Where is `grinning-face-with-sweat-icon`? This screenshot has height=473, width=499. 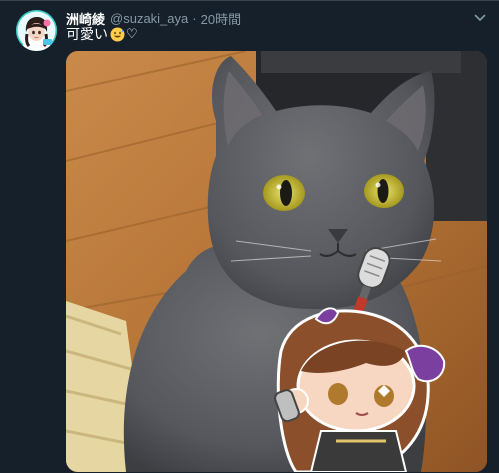
grinning-face-with-sweat-icon is located at coordinates (117, 34).